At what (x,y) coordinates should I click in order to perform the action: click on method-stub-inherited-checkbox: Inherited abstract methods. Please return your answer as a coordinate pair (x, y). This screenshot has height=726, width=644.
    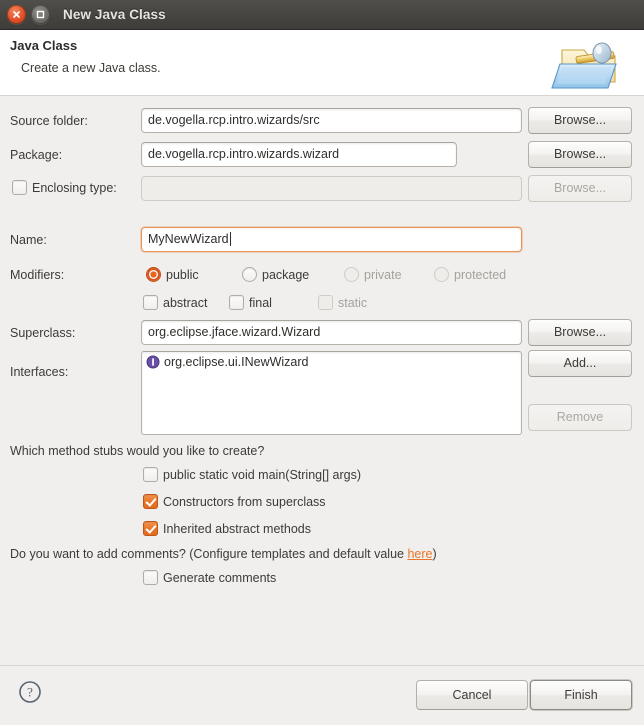
    Looking at the image, I should click on (227, 528).